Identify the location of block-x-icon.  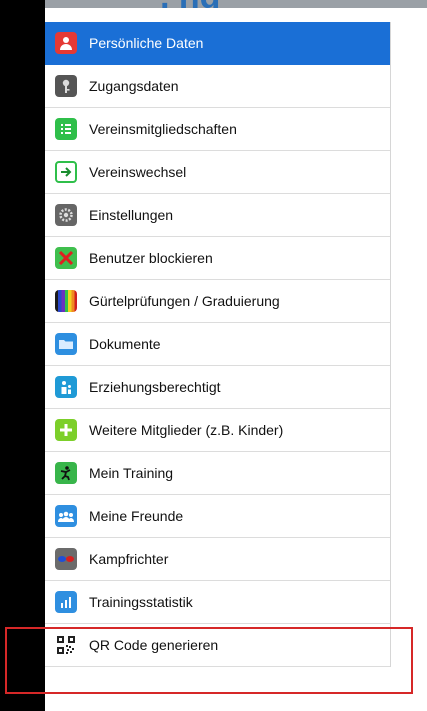
(66, 258).